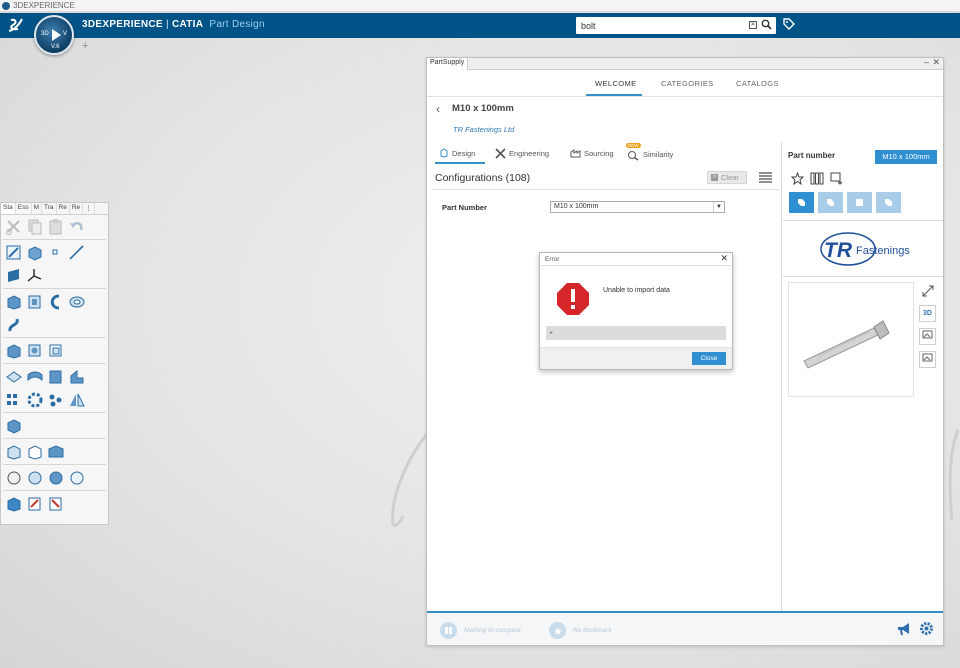 This screenshot has width=960, height=668. I want to click on megaphone-icon, so click(904, 629).